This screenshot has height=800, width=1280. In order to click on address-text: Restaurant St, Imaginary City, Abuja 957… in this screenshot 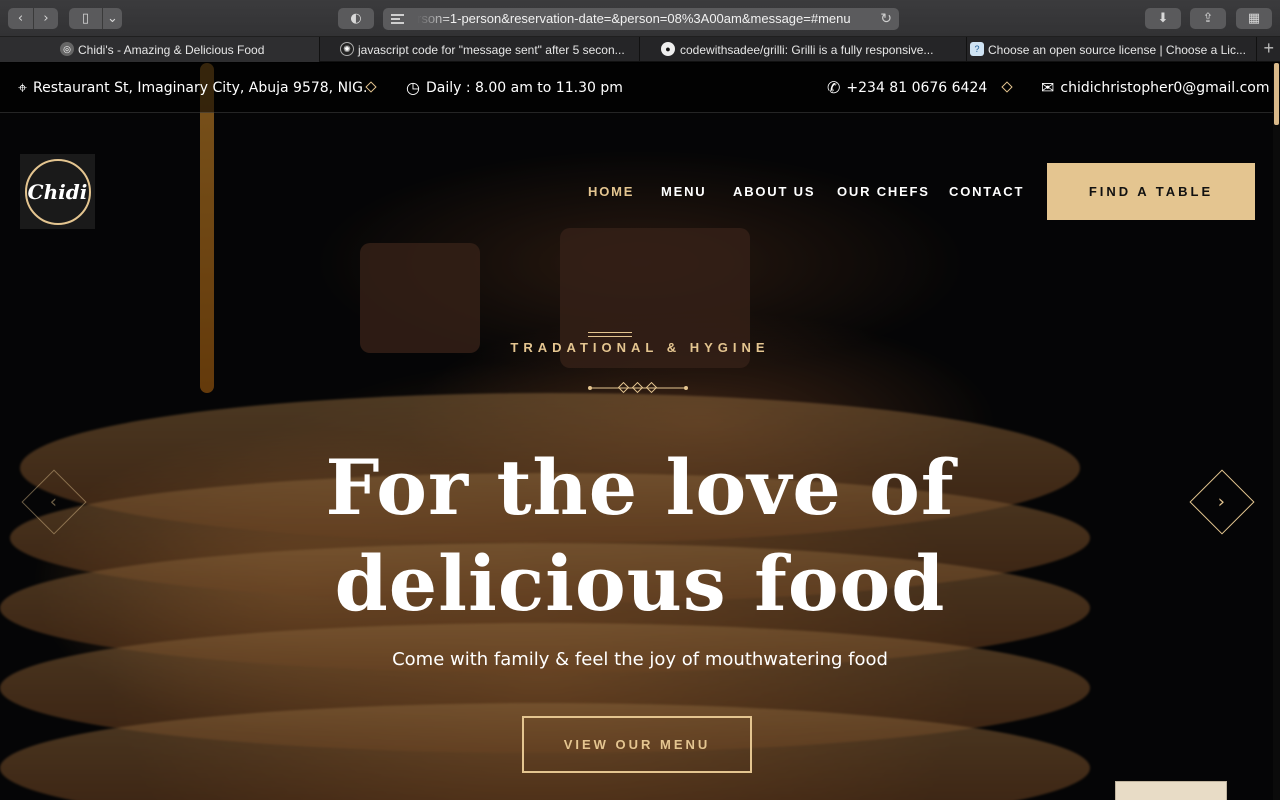, I will do `click(200, 88)`.